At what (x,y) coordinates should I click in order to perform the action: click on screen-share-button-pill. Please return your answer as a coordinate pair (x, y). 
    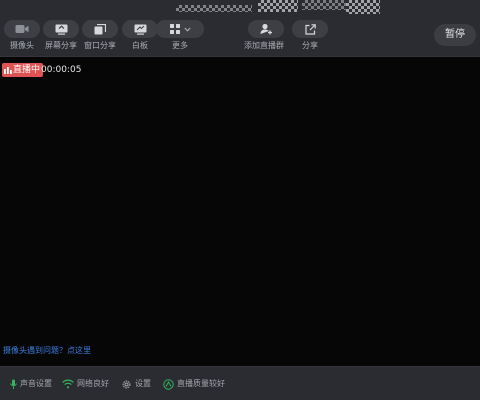
    Looking at the image, I should click on (61, 29).